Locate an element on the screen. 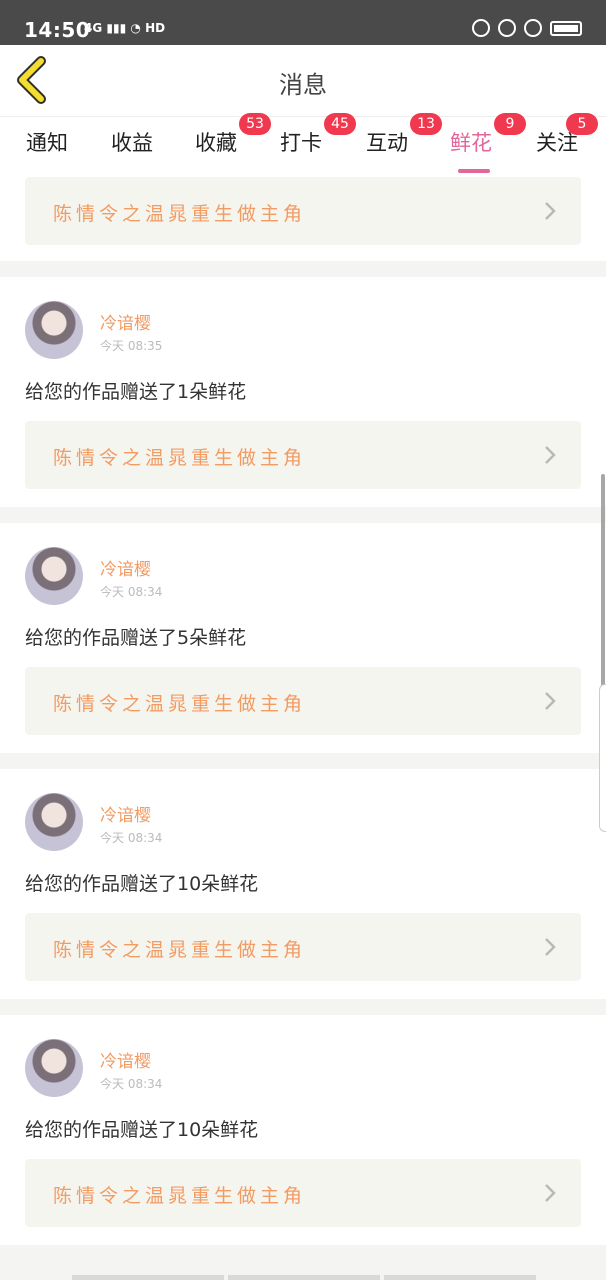  tab-notifications: 通知 is located at coordinates (47, 142).